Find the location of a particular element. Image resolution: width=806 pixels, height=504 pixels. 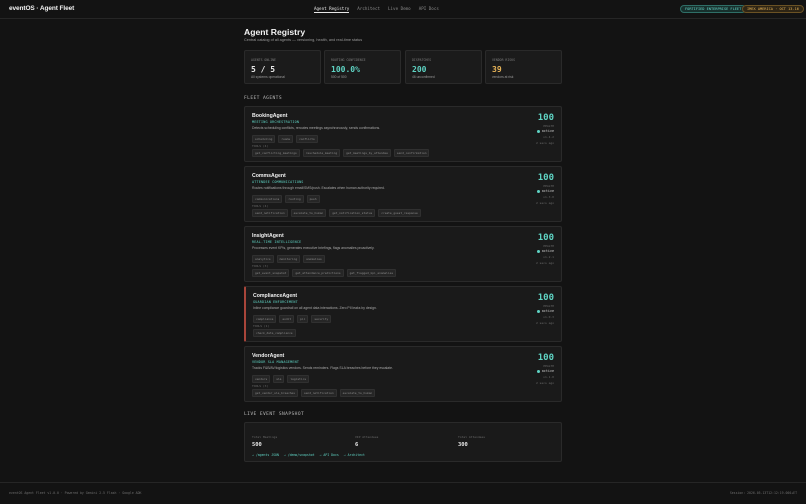

agent-tool: get_attendance_predictions is located at coordinates (318, 273).